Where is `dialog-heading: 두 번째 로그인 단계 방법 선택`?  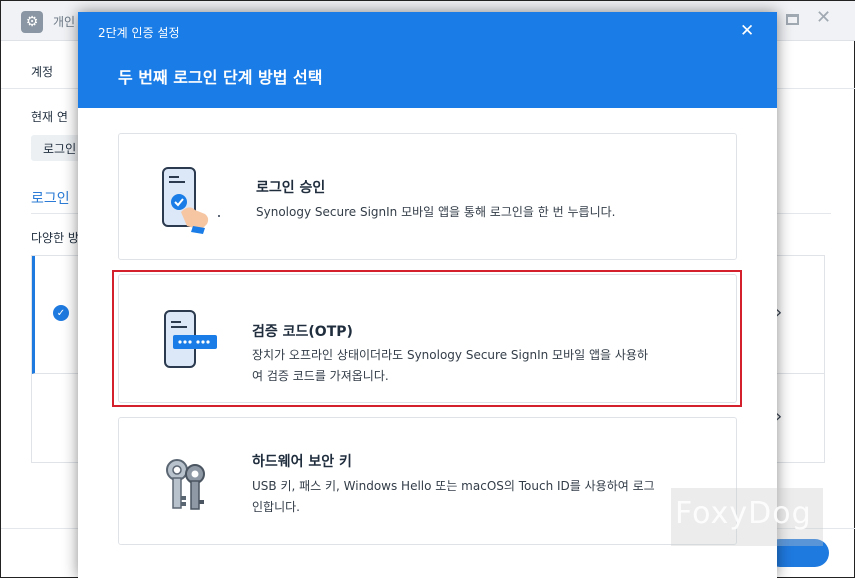 dialog-heading: 두 번째 로그인 단계 방법 선택 is located at coordinates (220, 77).